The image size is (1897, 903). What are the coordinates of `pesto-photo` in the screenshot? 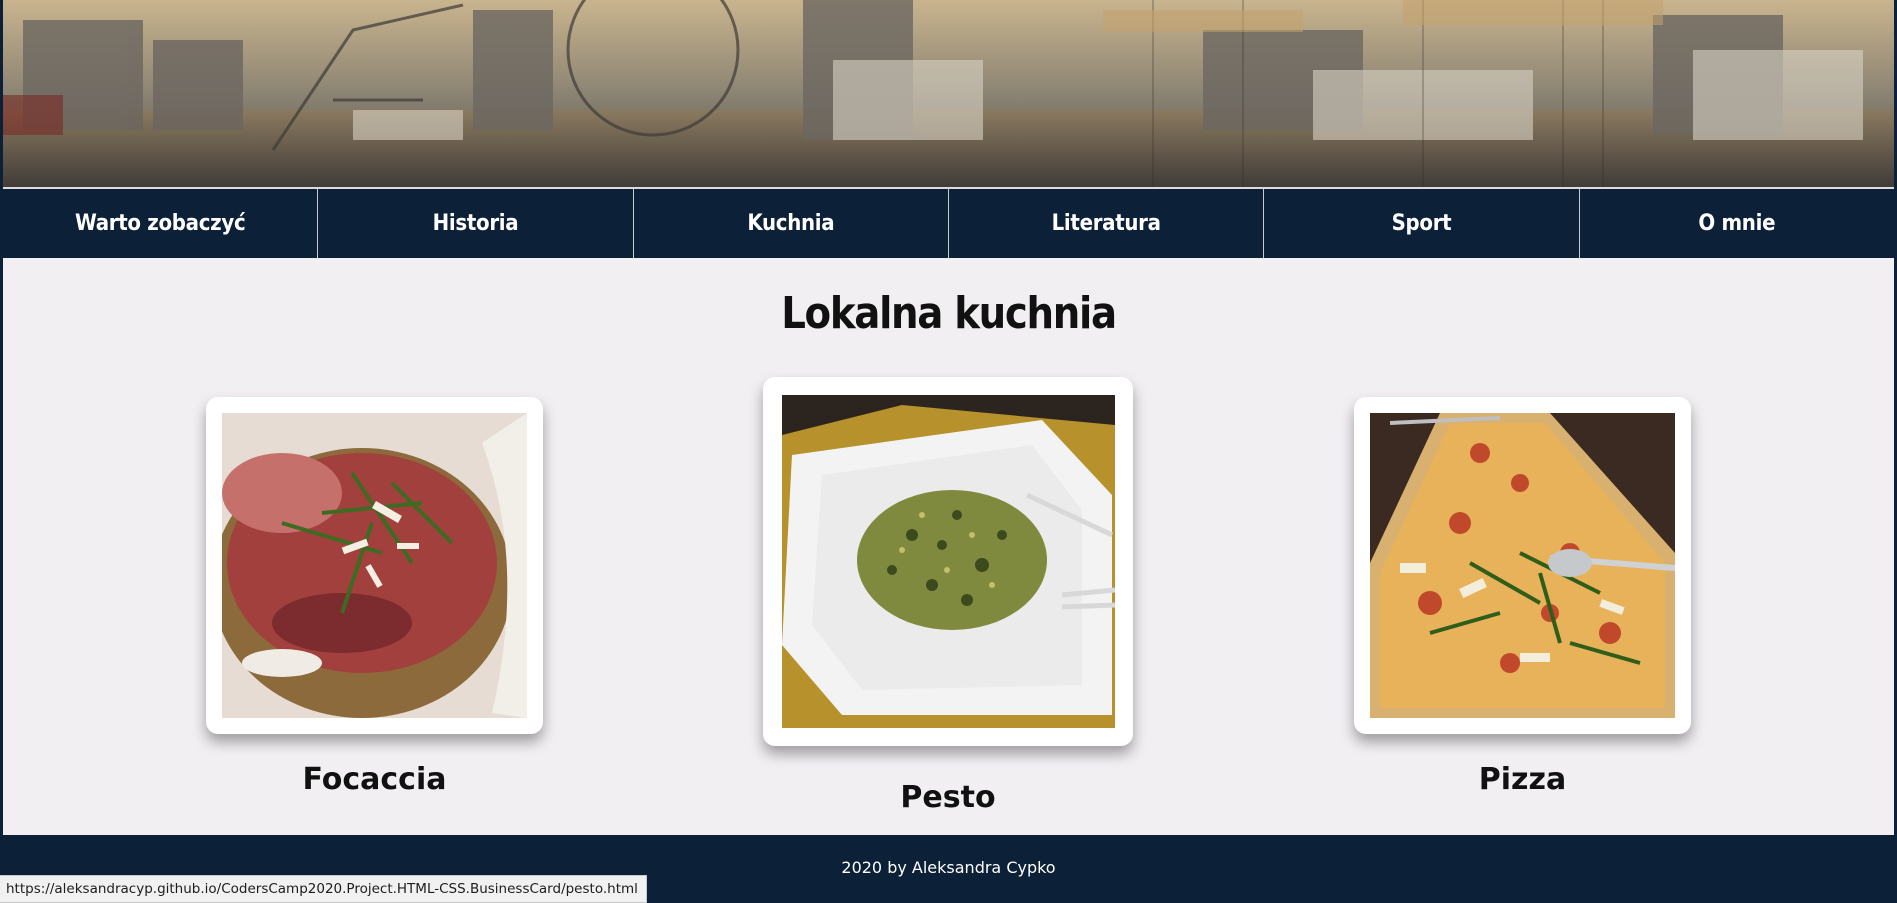 It's located at (948, 561).